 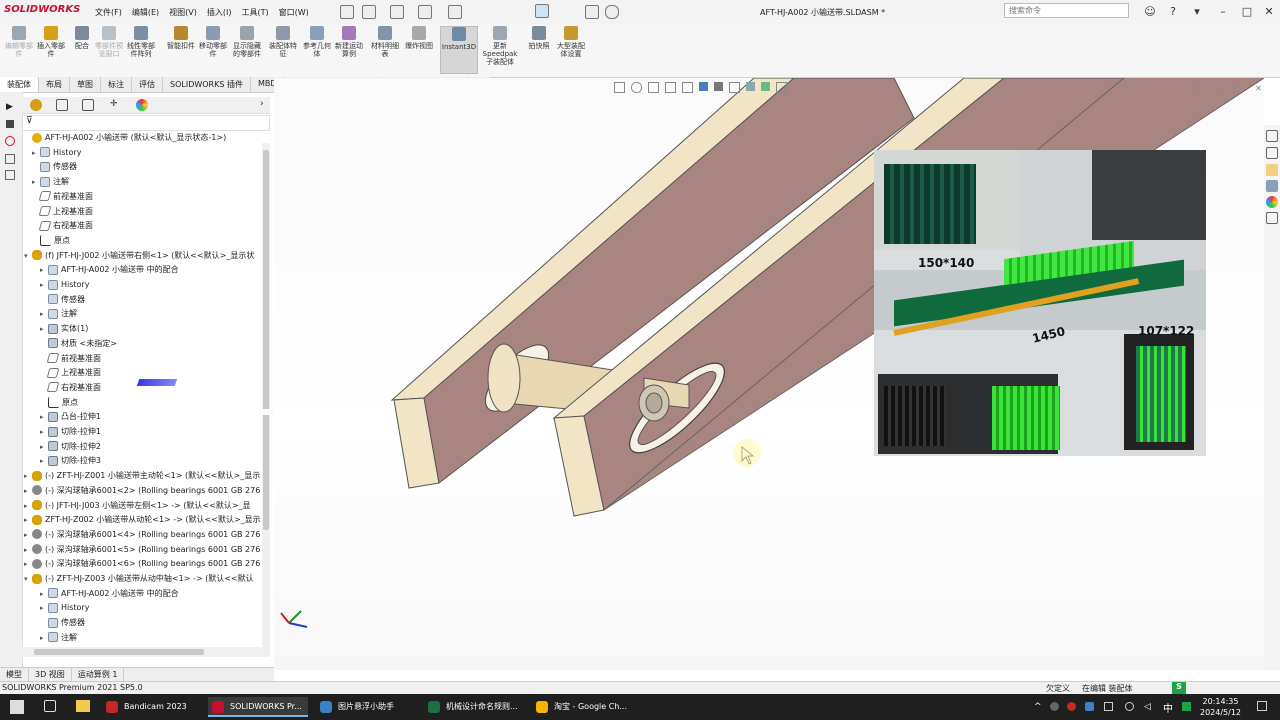 What do you see at coordinates (181, 38) in the screenshot?
I see `command-5: 智能扣件` at bounding box center [181, 38].